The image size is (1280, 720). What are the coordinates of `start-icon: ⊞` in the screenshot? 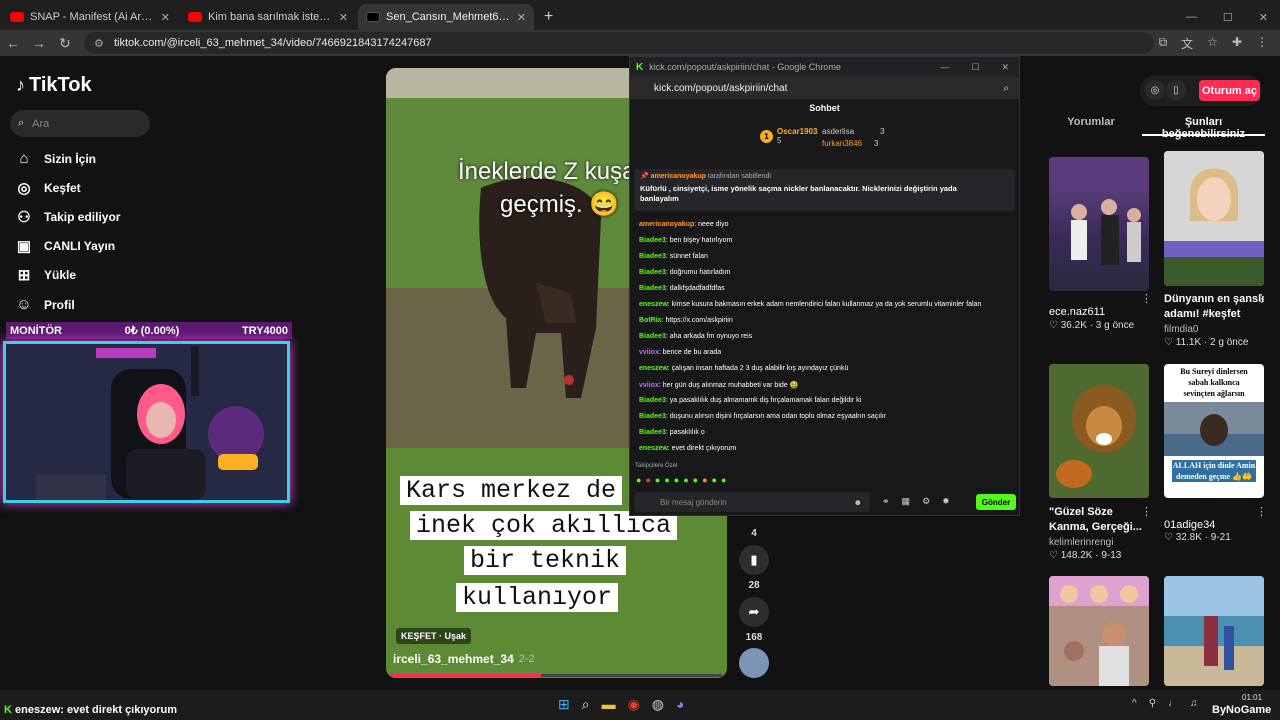 It's located at (564, 704).